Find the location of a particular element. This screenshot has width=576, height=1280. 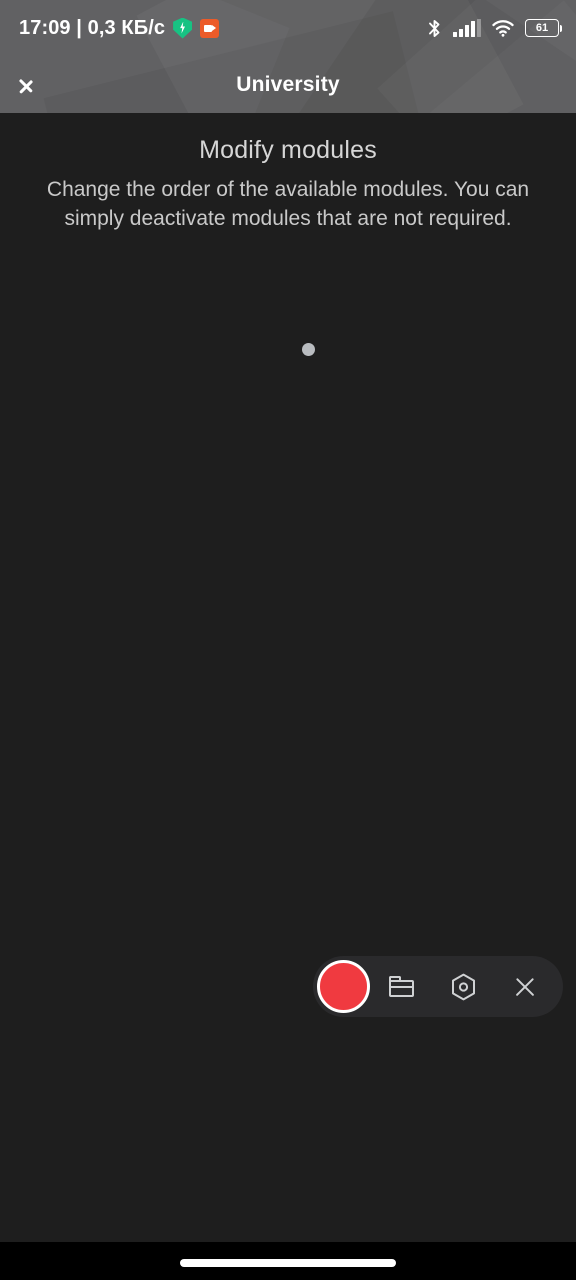

modify-modules-heading: Modify modules is located at coordinates (288, 150).